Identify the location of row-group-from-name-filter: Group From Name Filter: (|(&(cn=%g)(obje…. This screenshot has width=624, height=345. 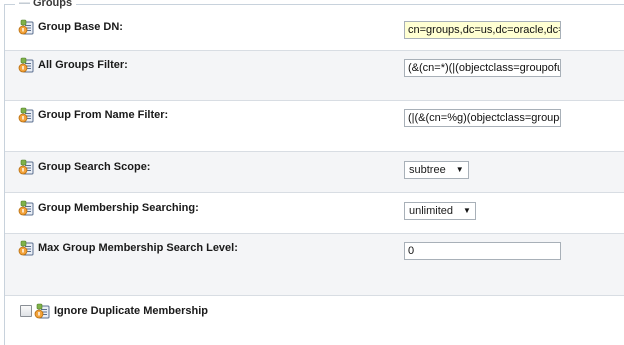
(314, 126).